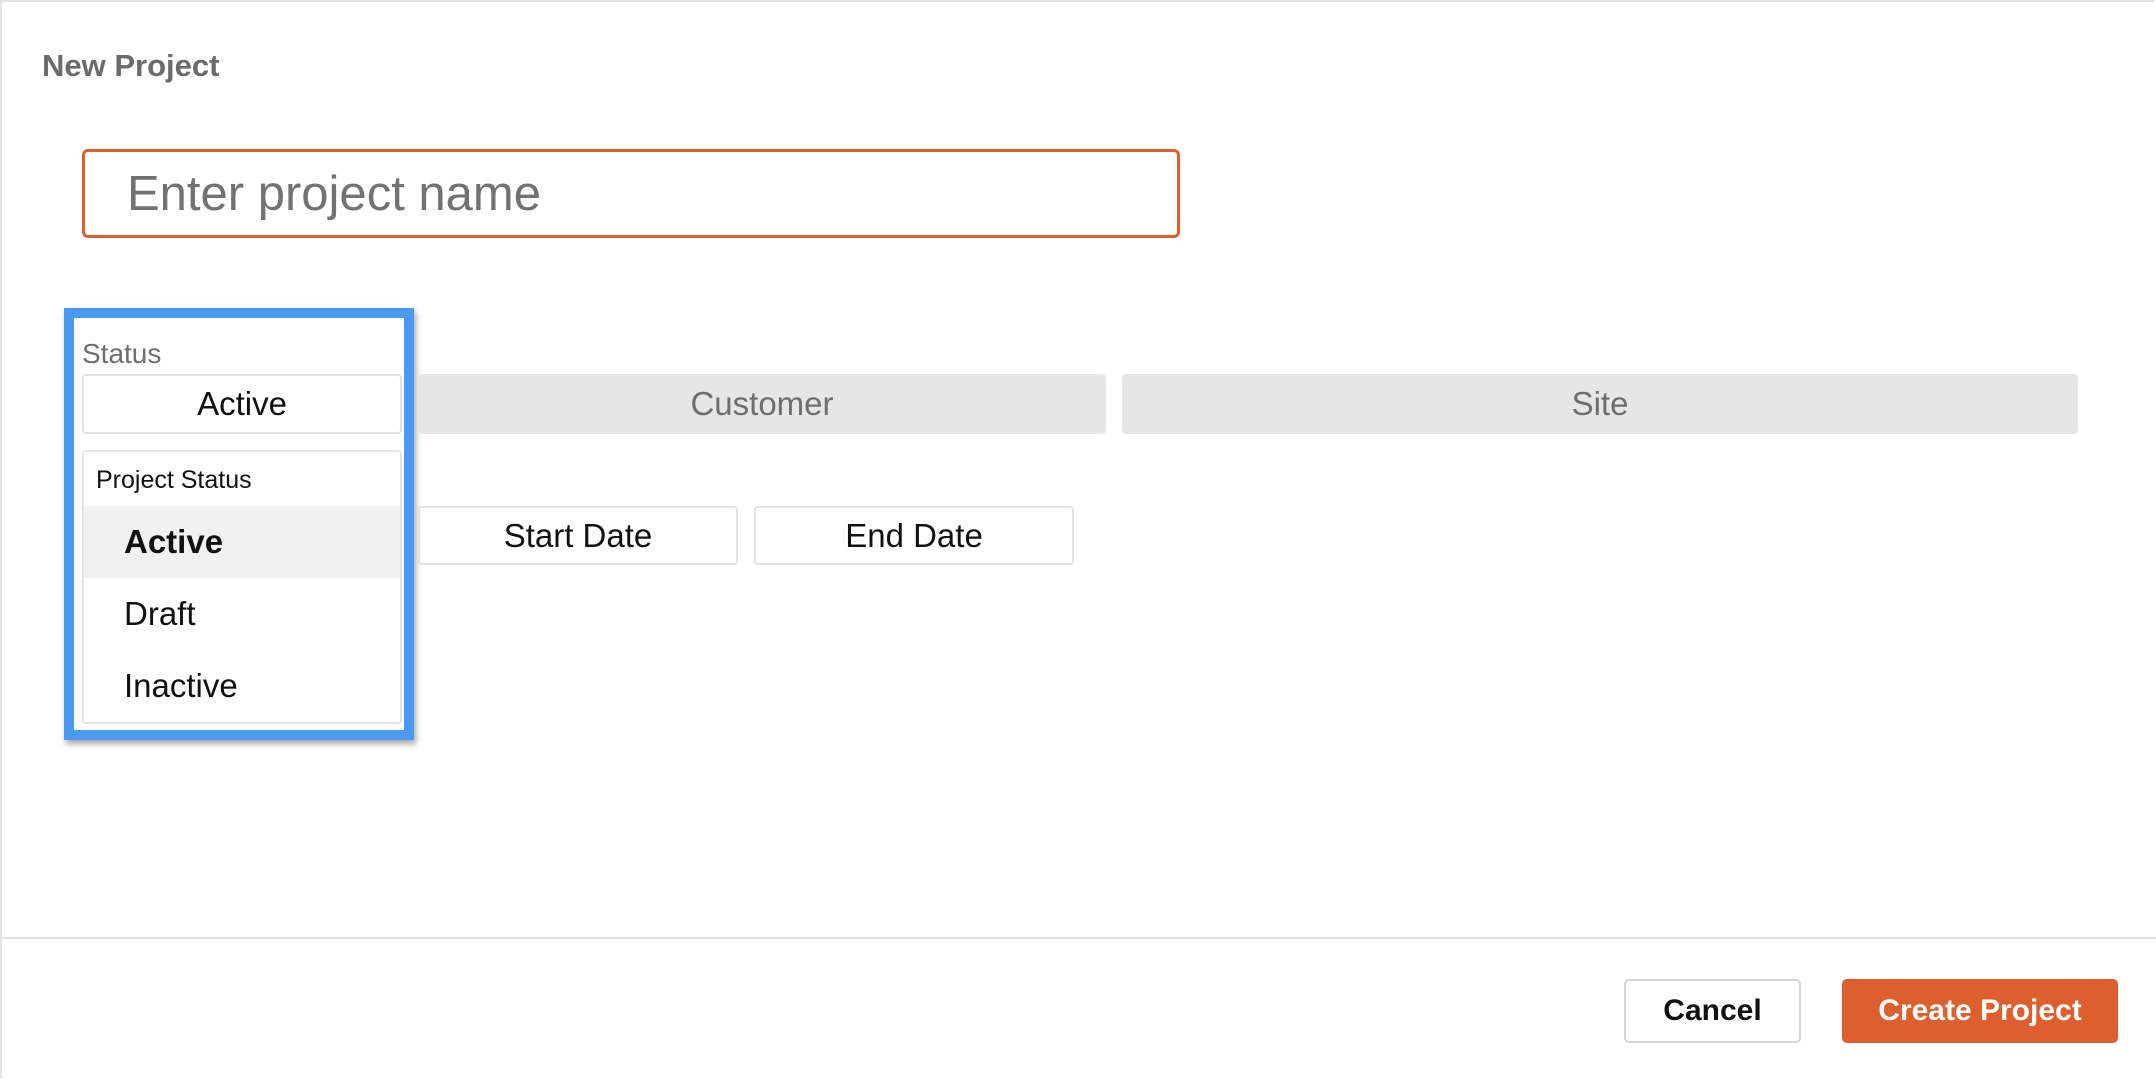 The width and height of the screenshot is (2156, 1080). I want to click on status-option-active: Active, so click(242, 542).